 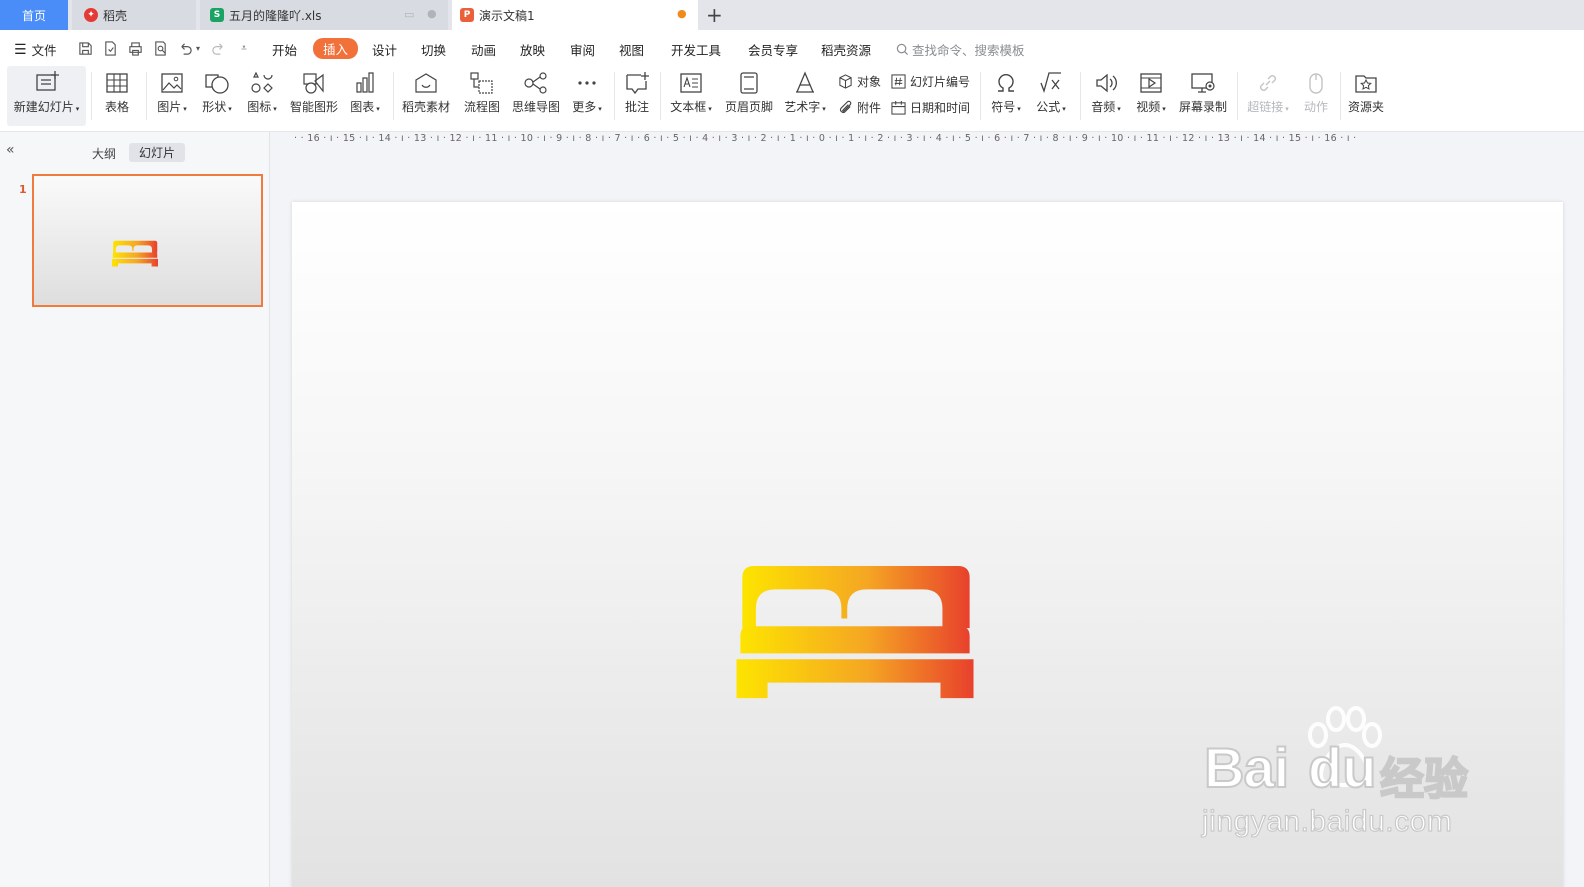 What do you see at coordinates (749, 96) in the screenshot?
I see `header-footer-button: 页眉页脚` at bounding box center [749, 96].